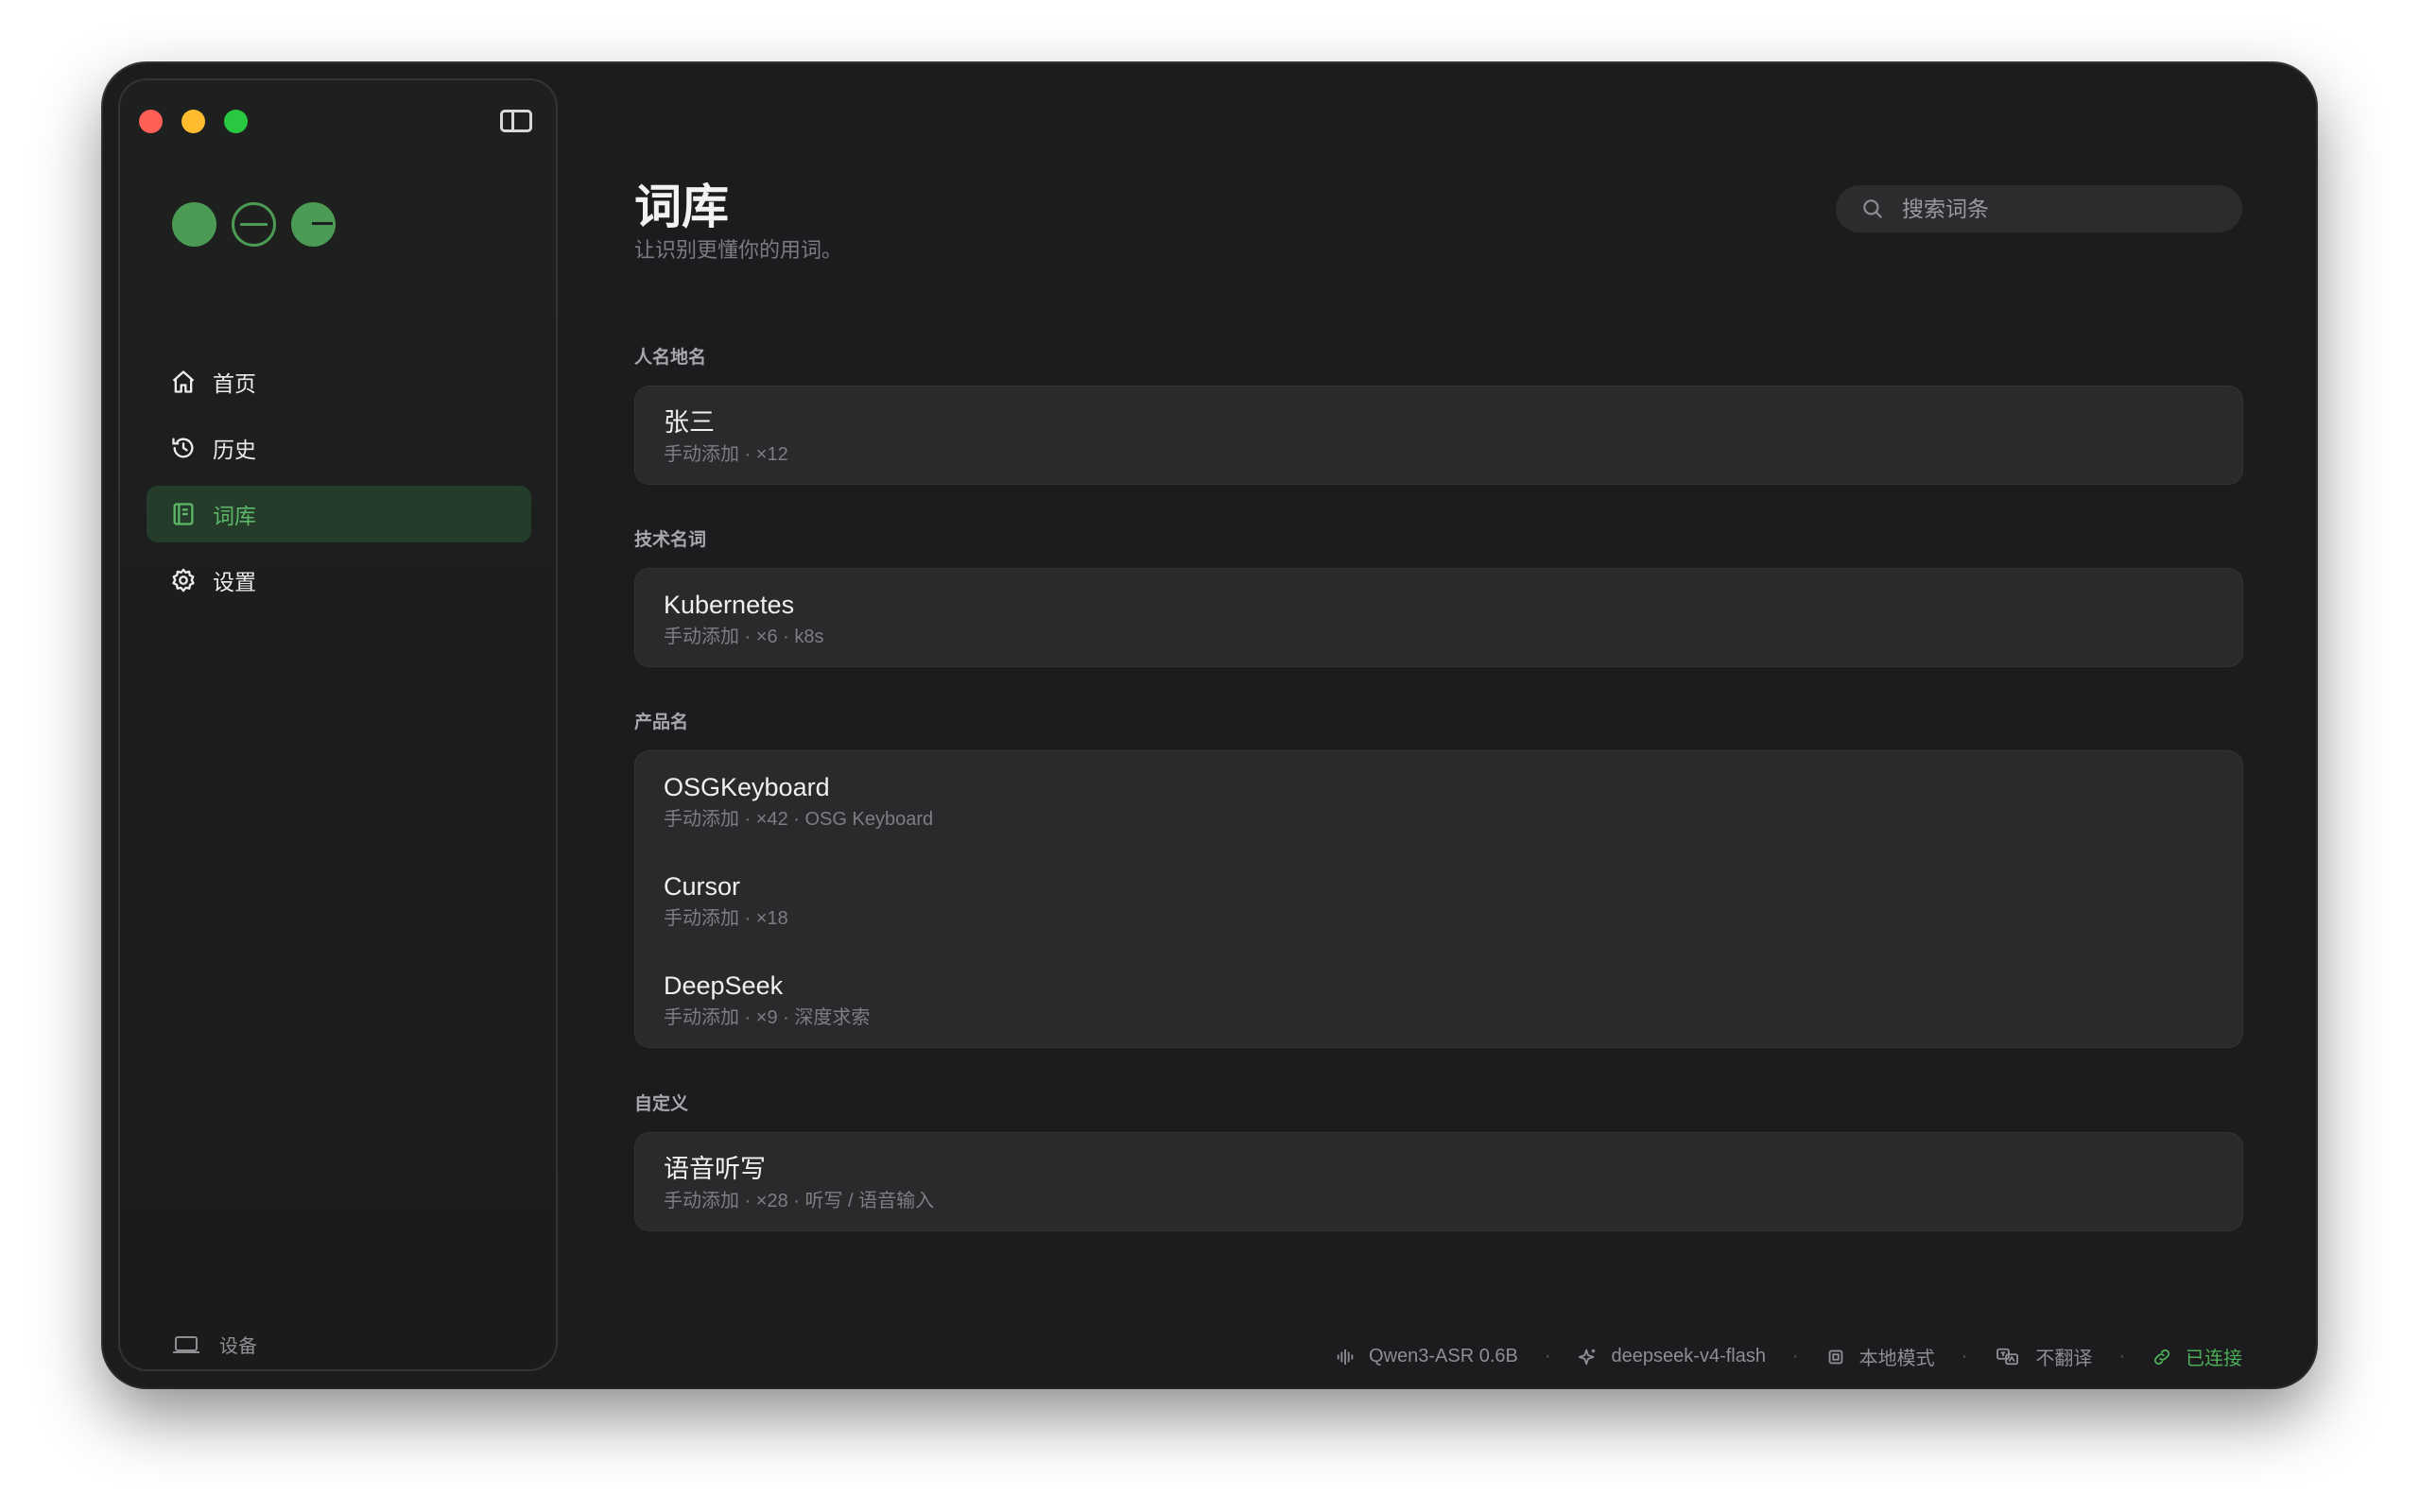  What do you see at coordinates (671, 358) in the screenshot?
I see `group-label-names: 人名地名` at bounding box center [671, 358].